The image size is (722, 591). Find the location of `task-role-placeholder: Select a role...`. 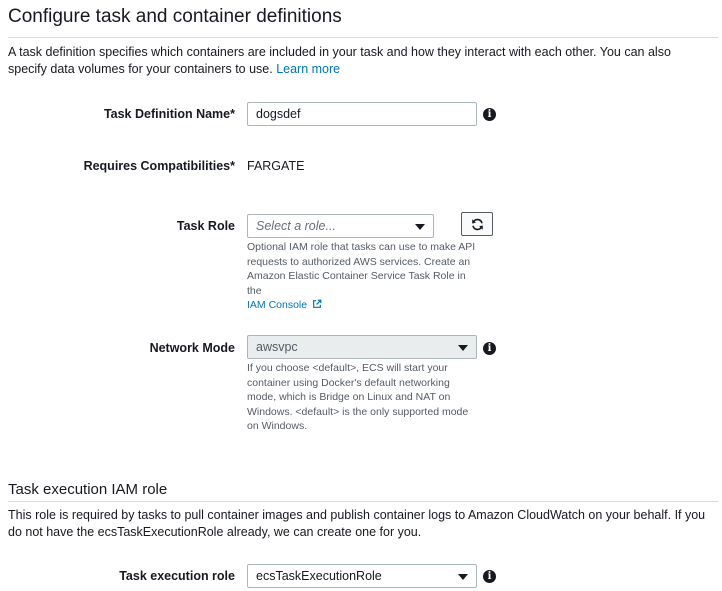

task-role-placeholder: Select a role... is located at coordinates (296, 226).